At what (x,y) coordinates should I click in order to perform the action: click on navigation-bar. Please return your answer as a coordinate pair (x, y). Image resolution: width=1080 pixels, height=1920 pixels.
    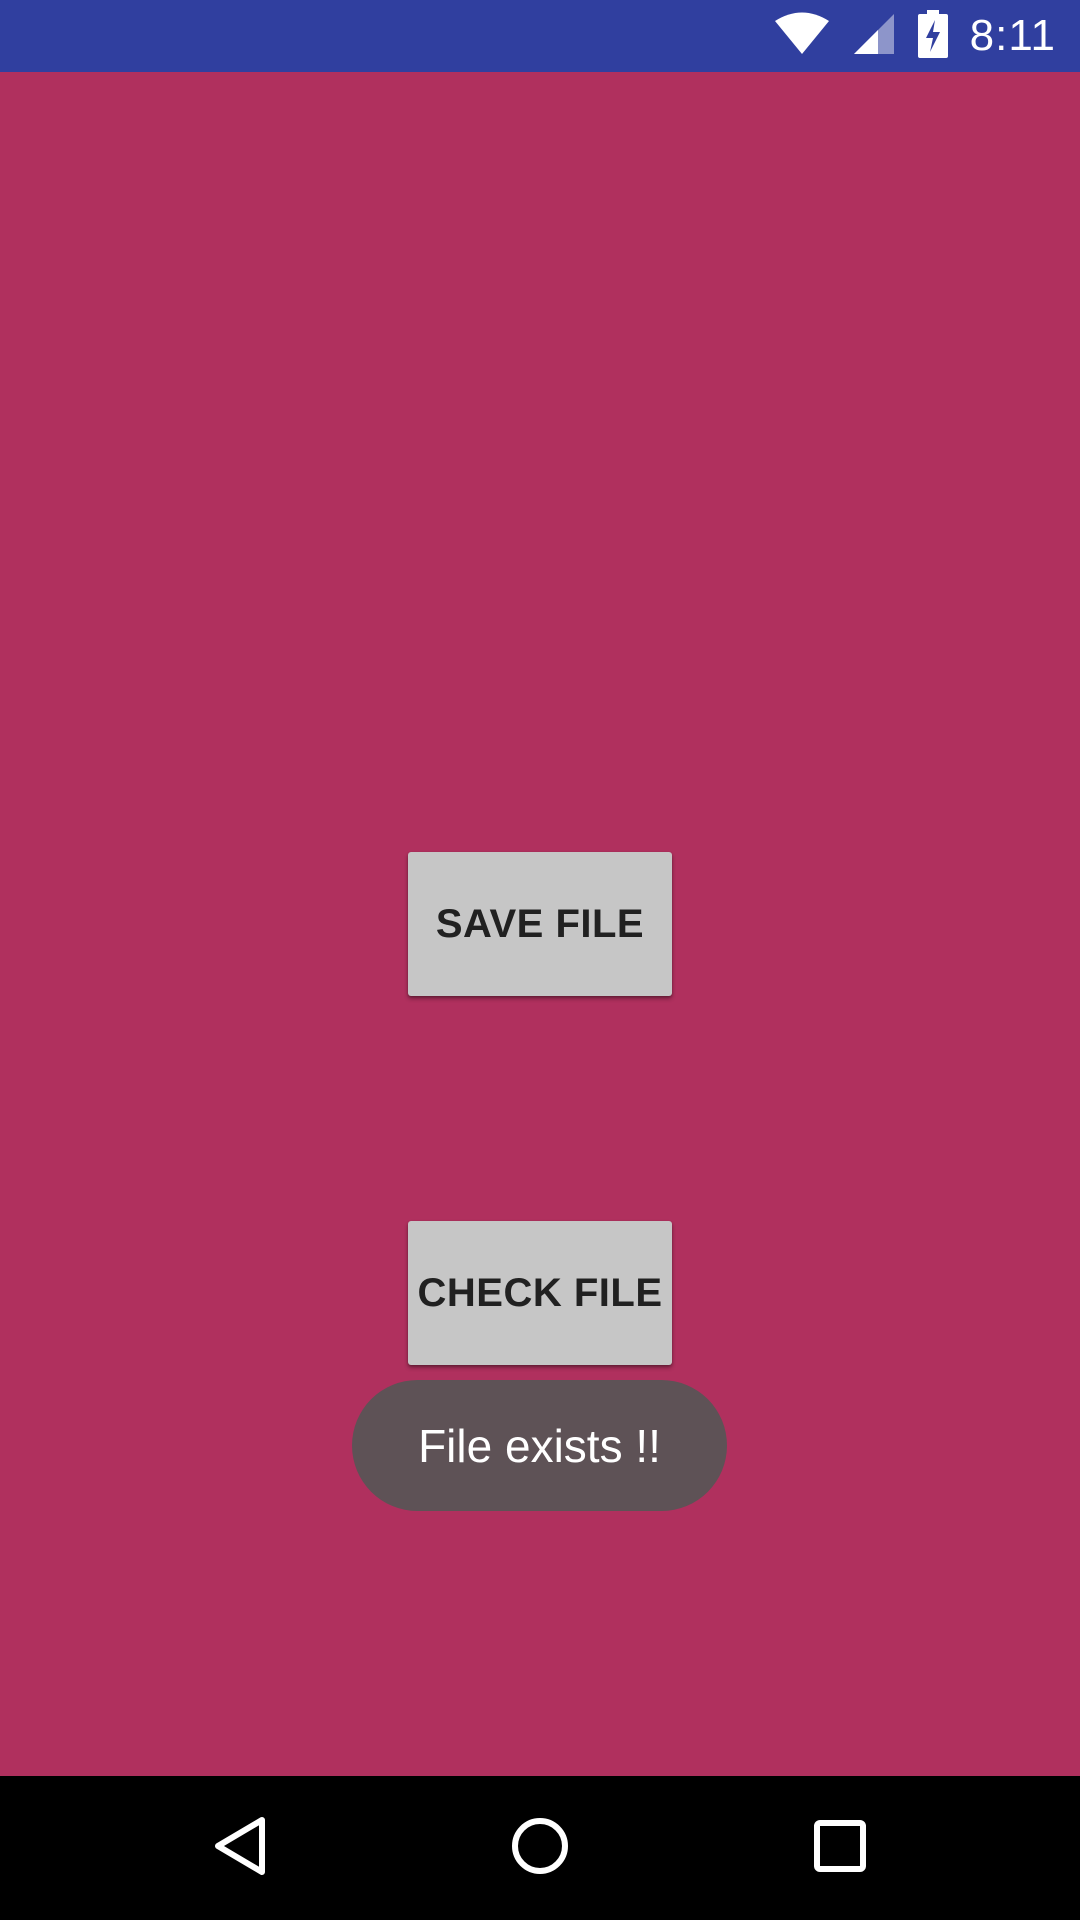
    Looking at the image, I should click on (540, 1848).